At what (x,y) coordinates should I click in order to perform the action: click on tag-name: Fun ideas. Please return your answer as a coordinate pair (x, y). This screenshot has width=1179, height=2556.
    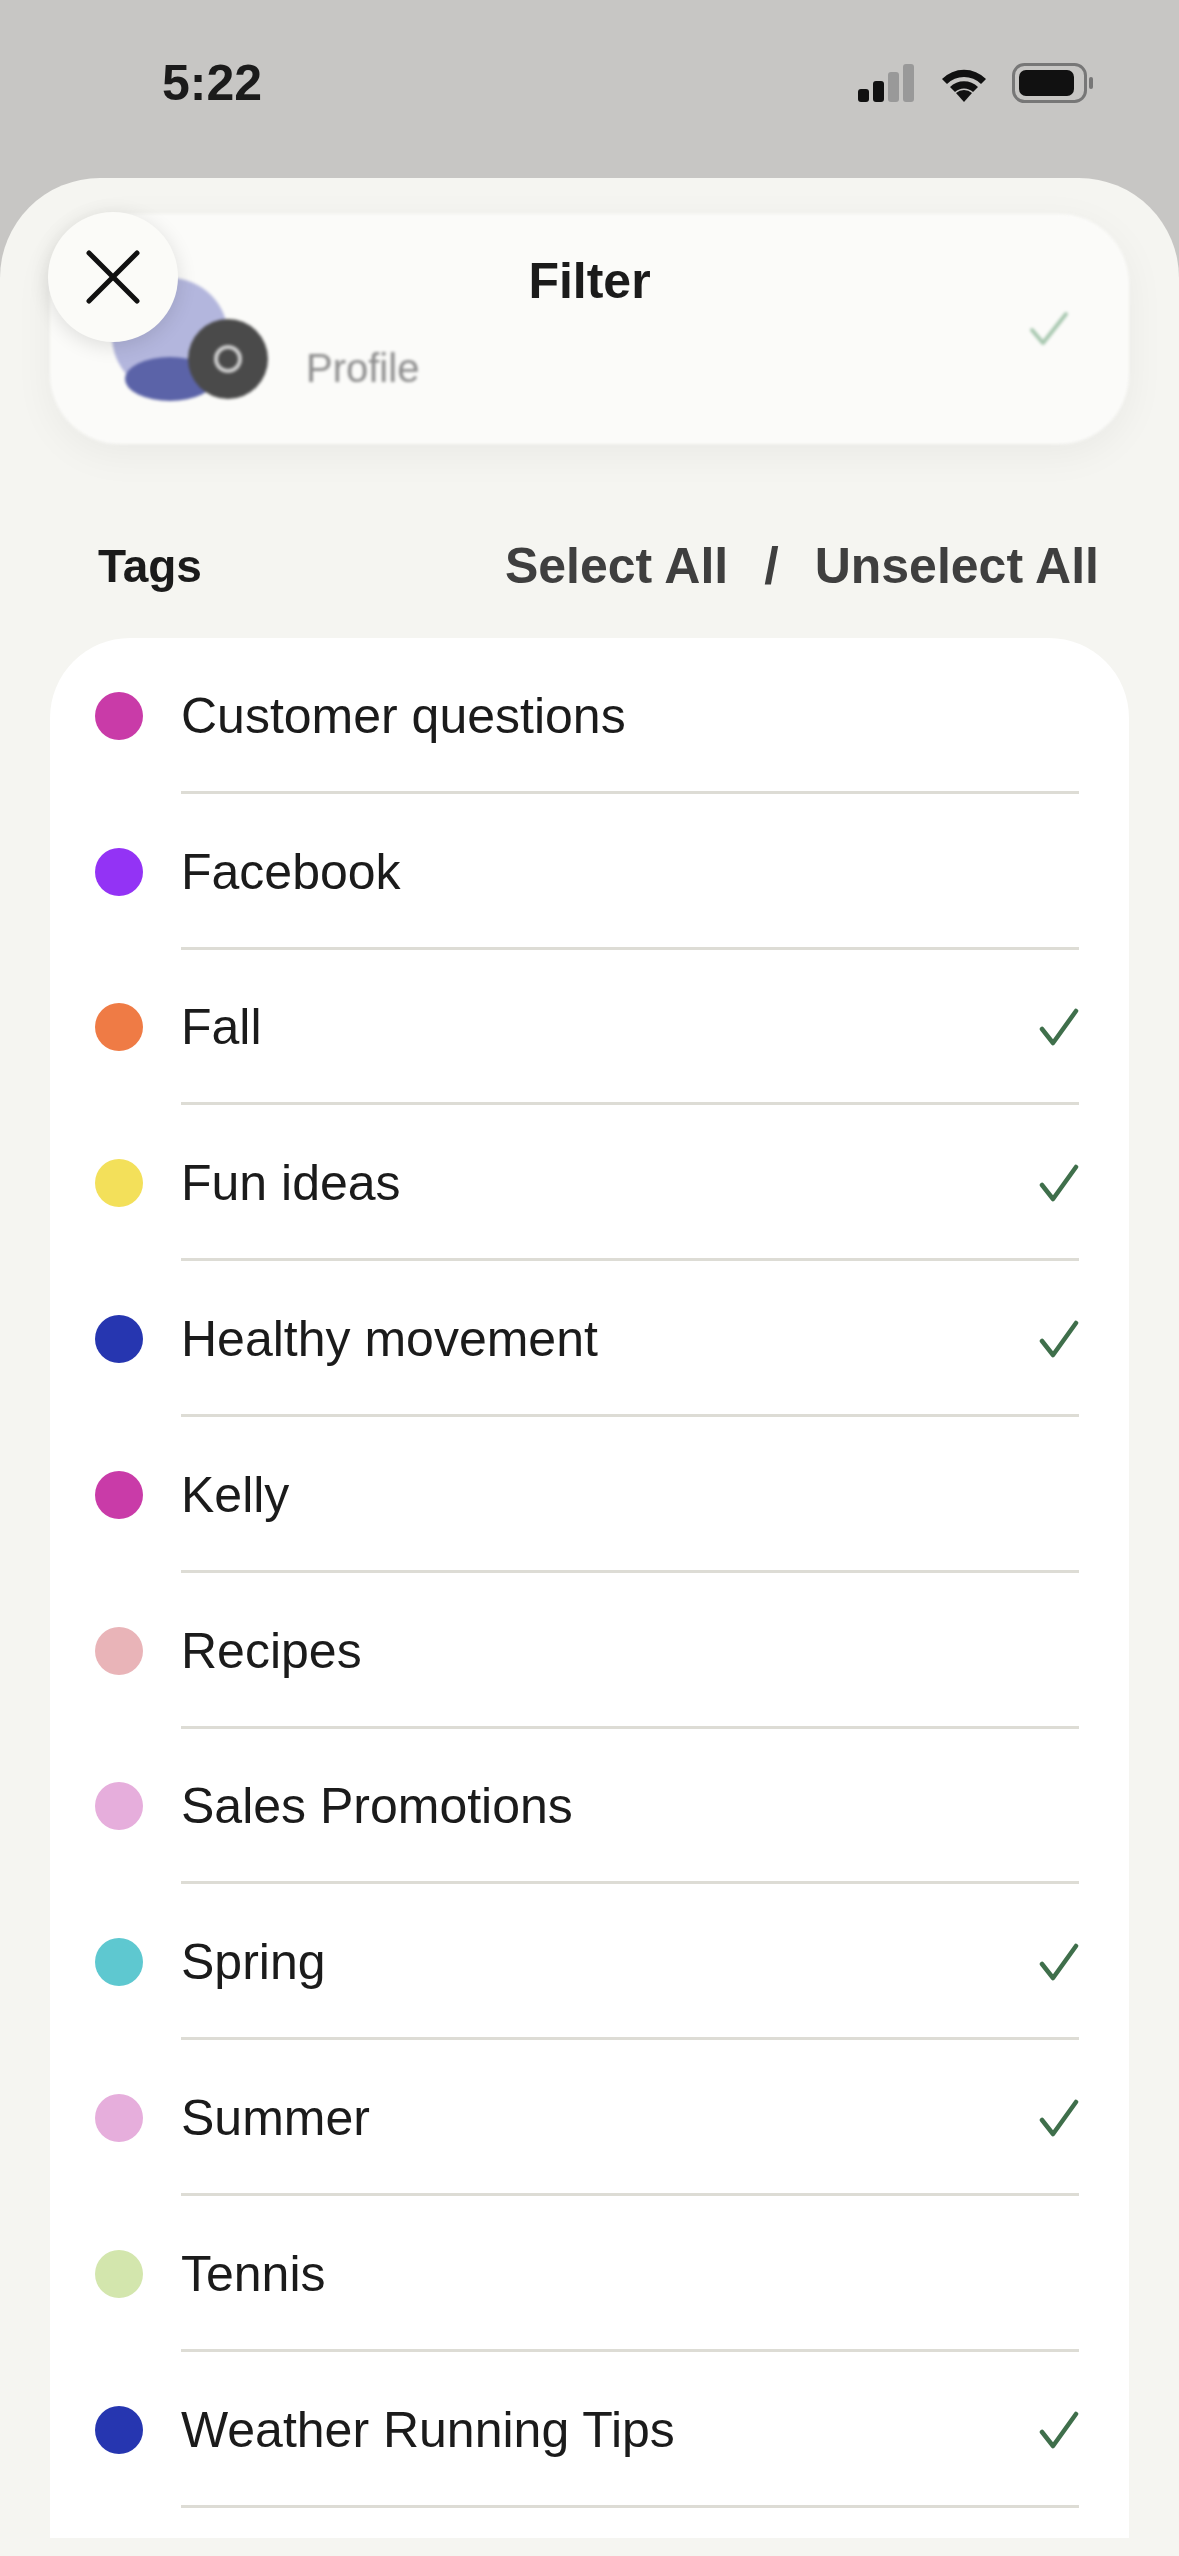
    Looking at the image, I should click on (610, 1183).